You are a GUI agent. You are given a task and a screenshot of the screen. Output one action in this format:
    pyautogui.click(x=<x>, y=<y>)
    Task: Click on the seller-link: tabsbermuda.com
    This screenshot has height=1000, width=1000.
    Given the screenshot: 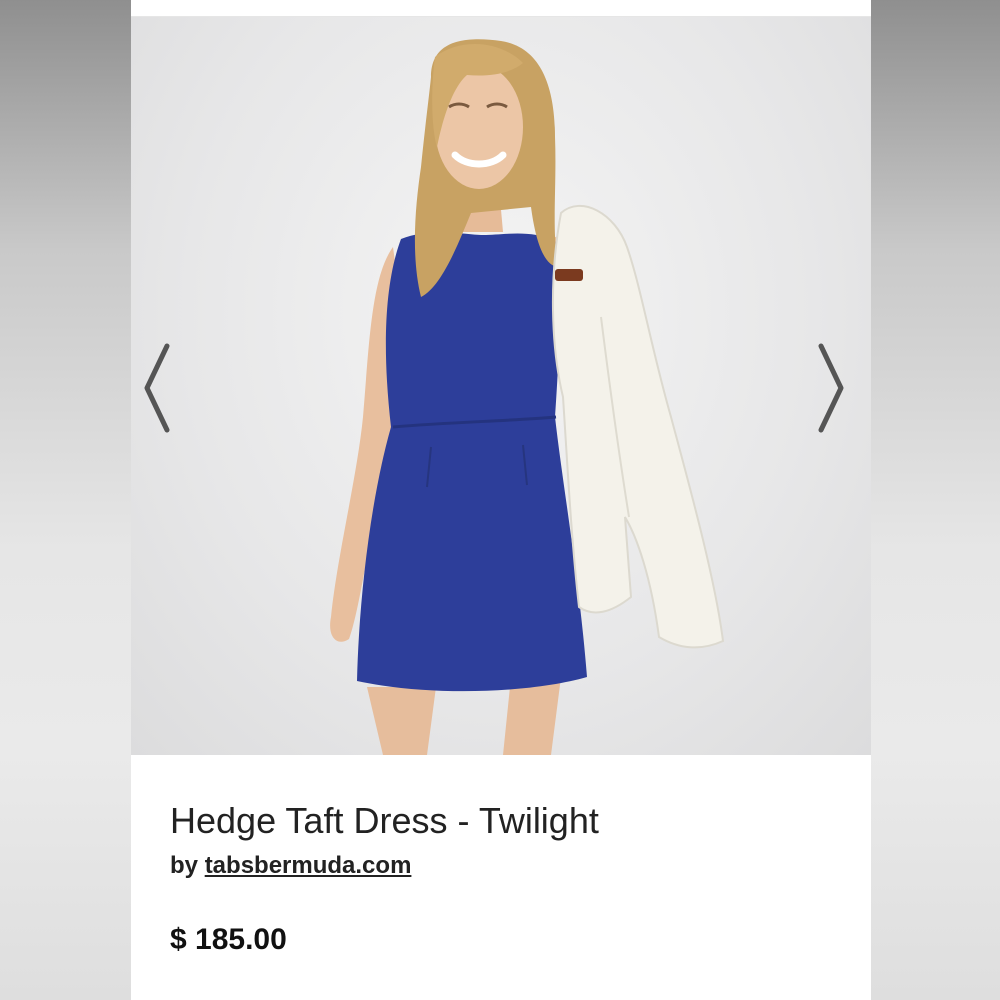 What is the action you would take?
    pyautogui.click(x=308, y=865)
    